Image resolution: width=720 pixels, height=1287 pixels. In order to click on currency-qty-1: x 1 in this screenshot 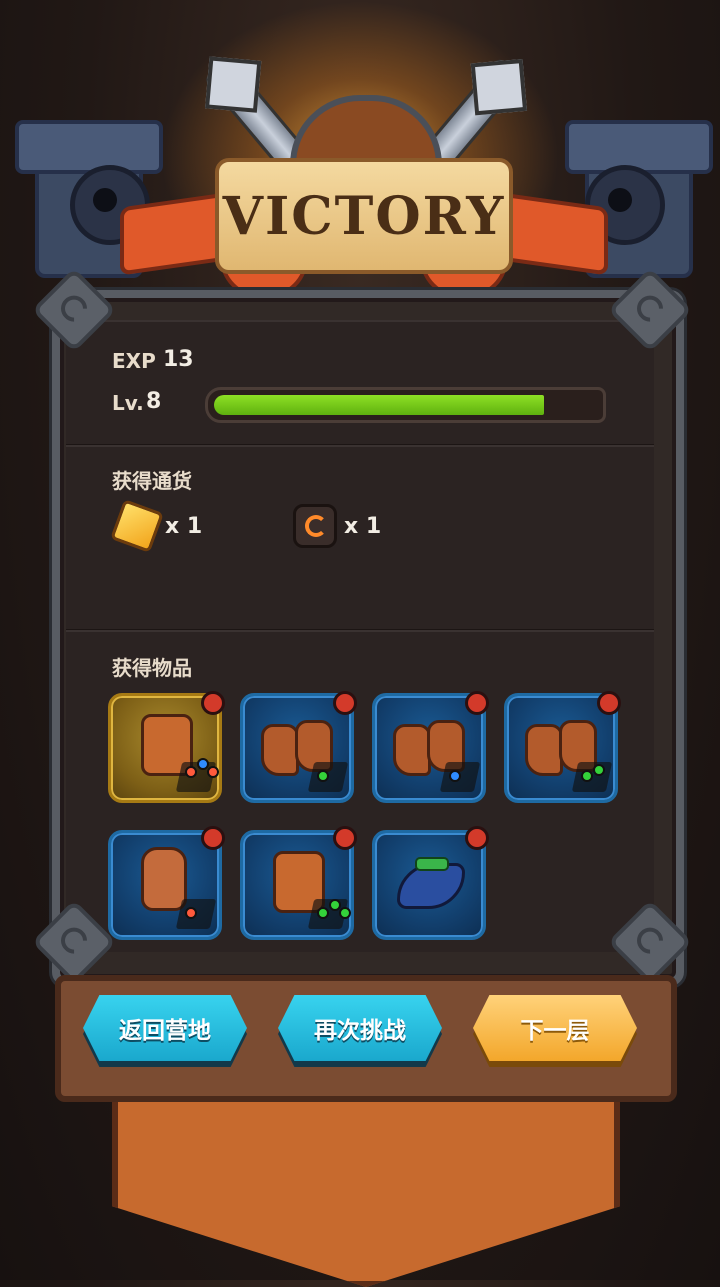, I will do `click(184, 526)`.